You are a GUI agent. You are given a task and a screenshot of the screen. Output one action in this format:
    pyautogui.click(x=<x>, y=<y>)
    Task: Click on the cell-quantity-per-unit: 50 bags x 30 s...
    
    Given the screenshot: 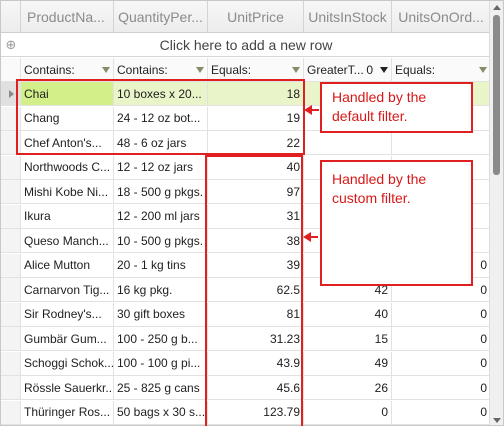 What is the action you would take?
    pyautogui.click(x=161, y=412)
    